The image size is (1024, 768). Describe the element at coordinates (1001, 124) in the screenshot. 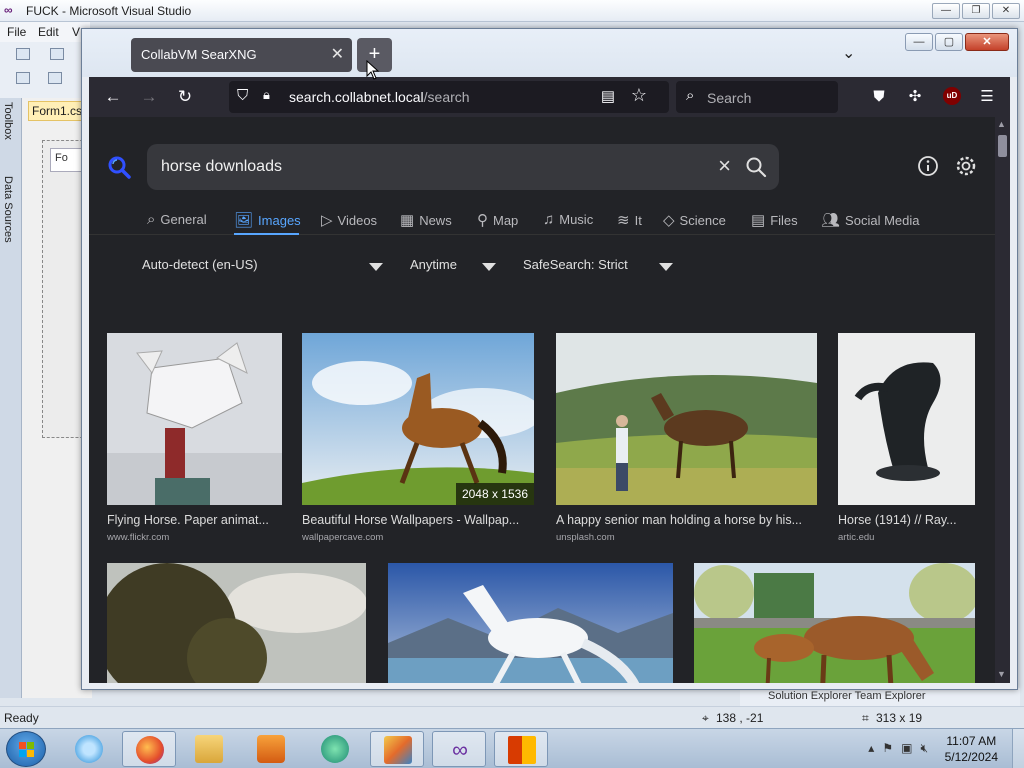

I see `scroll-up-icon: ▲` at that location.